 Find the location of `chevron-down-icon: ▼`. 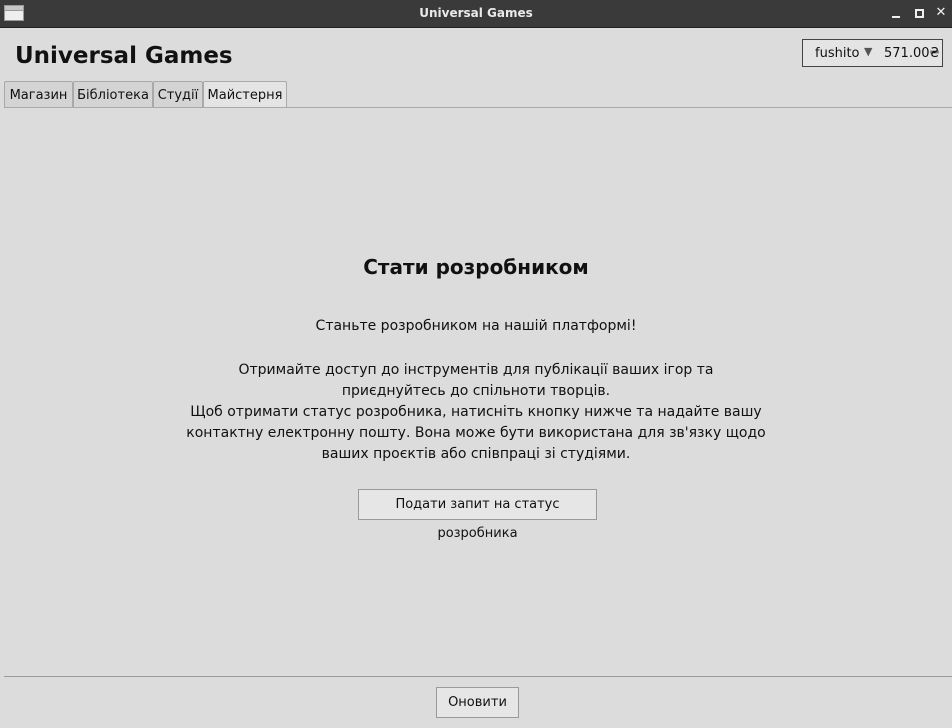

chevron-down-icon: ▼ is located at coordinates (868, 51).